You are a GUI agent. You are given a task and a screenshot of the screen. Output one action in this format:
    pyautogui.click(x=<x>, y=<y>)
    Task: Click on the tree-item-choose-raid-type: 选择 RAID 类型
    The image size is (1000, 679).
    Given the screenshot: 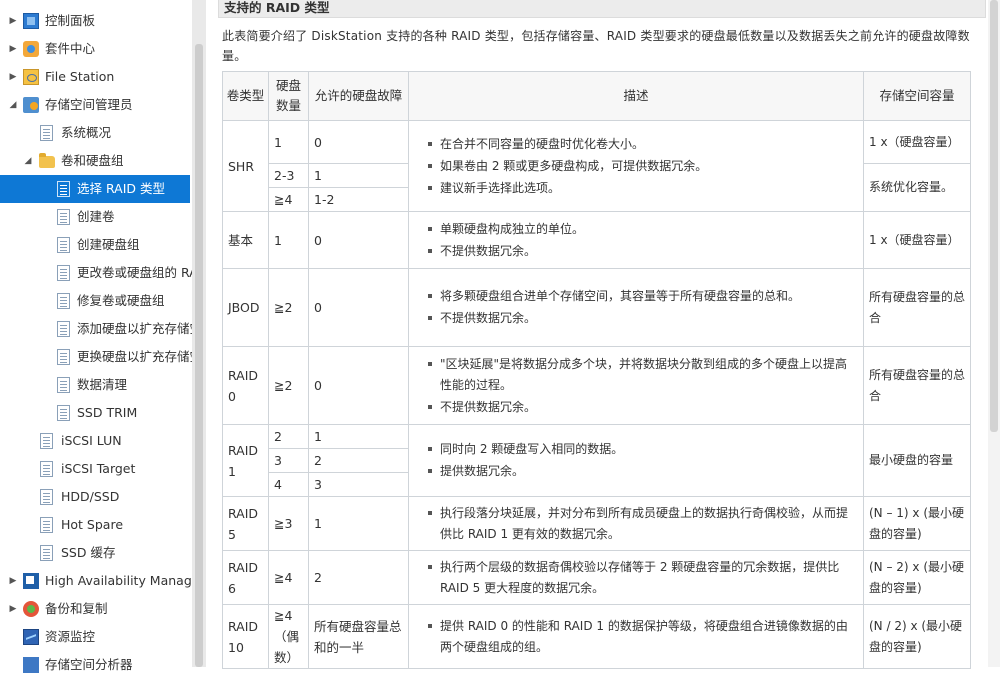 What is the action you would take?
    pyautogui.click(x=95, y=189)
    